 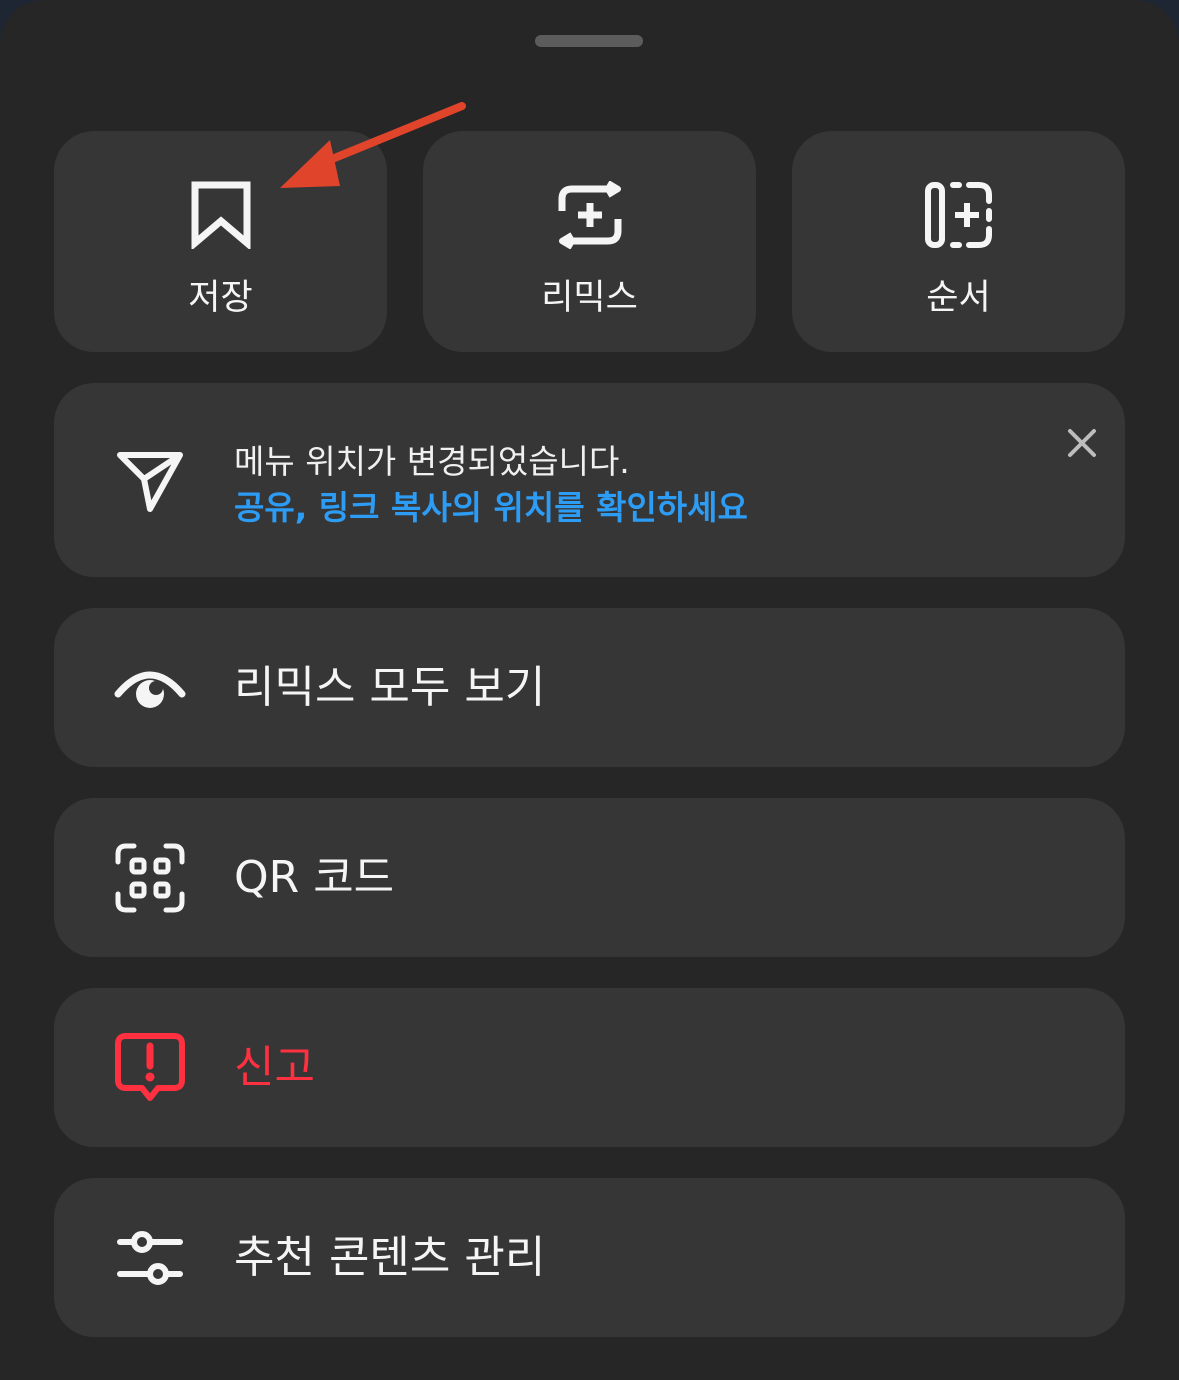 I want to click on notice-title: 메뉴 위치가 변경되었습니다., so click(x=432, y=461).